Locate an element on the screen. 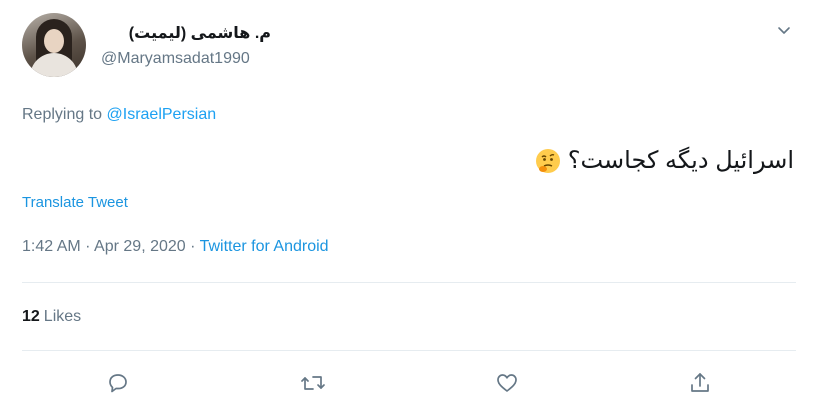  user-handle: @Maryamsadat1990 is located at coordinates (175, 59).